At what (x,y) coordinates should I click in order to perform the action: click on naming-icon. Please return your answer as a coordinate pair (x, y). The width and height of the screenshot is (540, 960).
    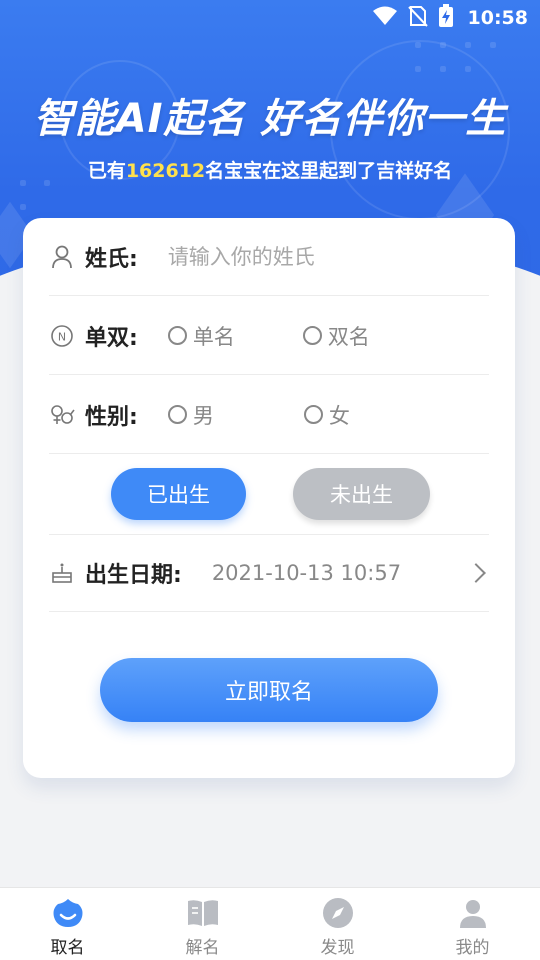
    Looking at the image, I should click on (68, 913).